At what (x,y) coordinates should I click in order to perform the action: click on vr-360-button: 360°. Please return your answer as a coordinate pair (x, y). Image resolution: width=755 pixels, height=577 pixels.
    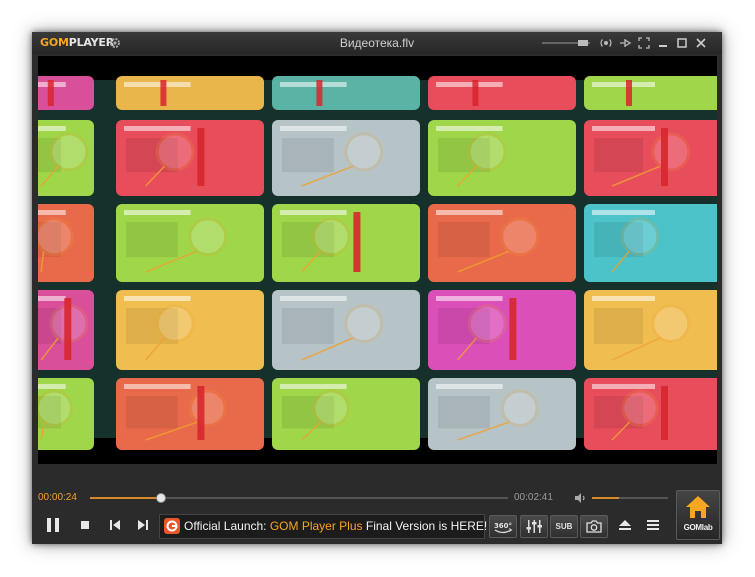
    Looking at the image, I should click on (503, 526).